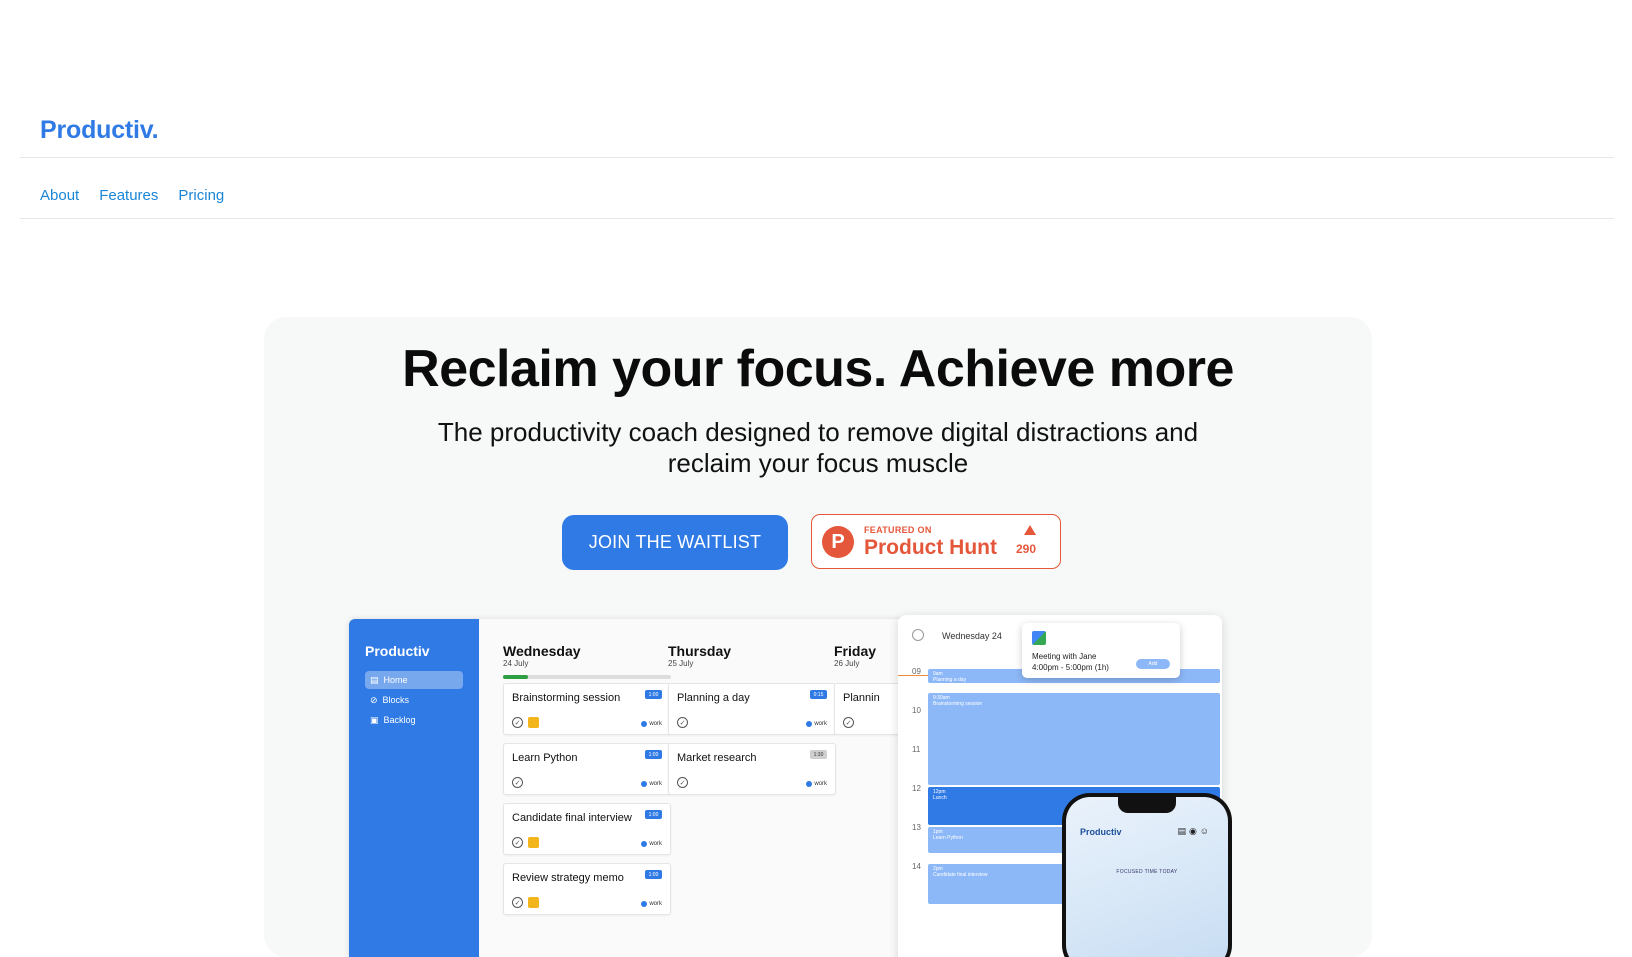 This screenshot has width=1632, height=957. I want to click on day-name: Friday, so click(855, 651).